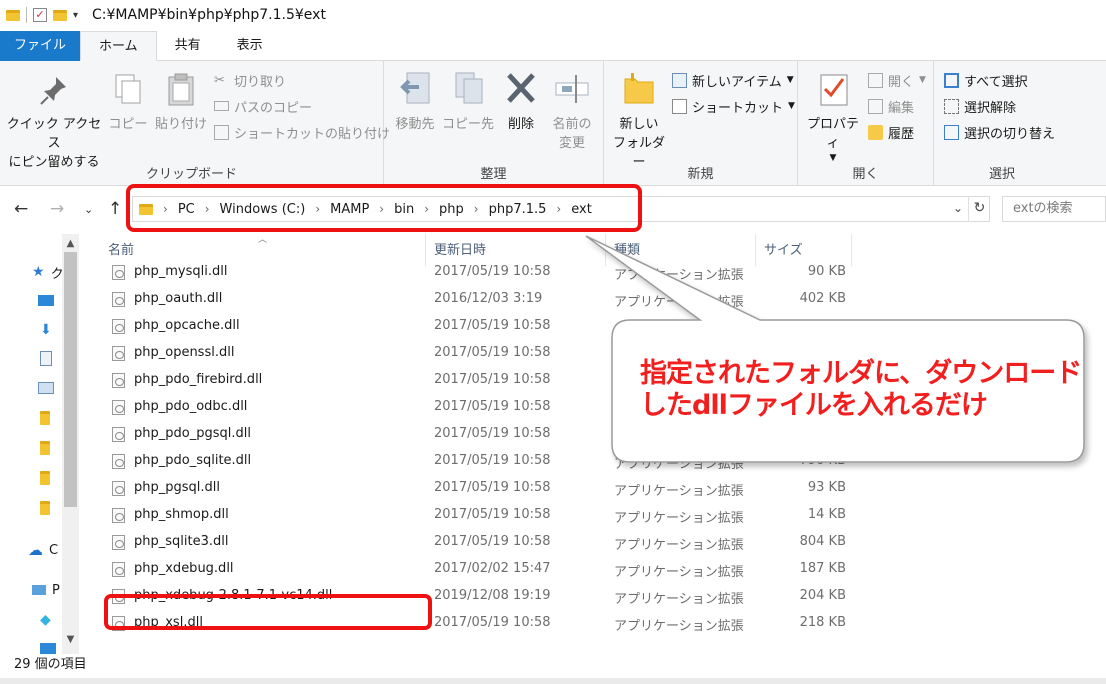 The image size is (1106, 684). I want to click on search-input: extの検索, so click(1054, 209).